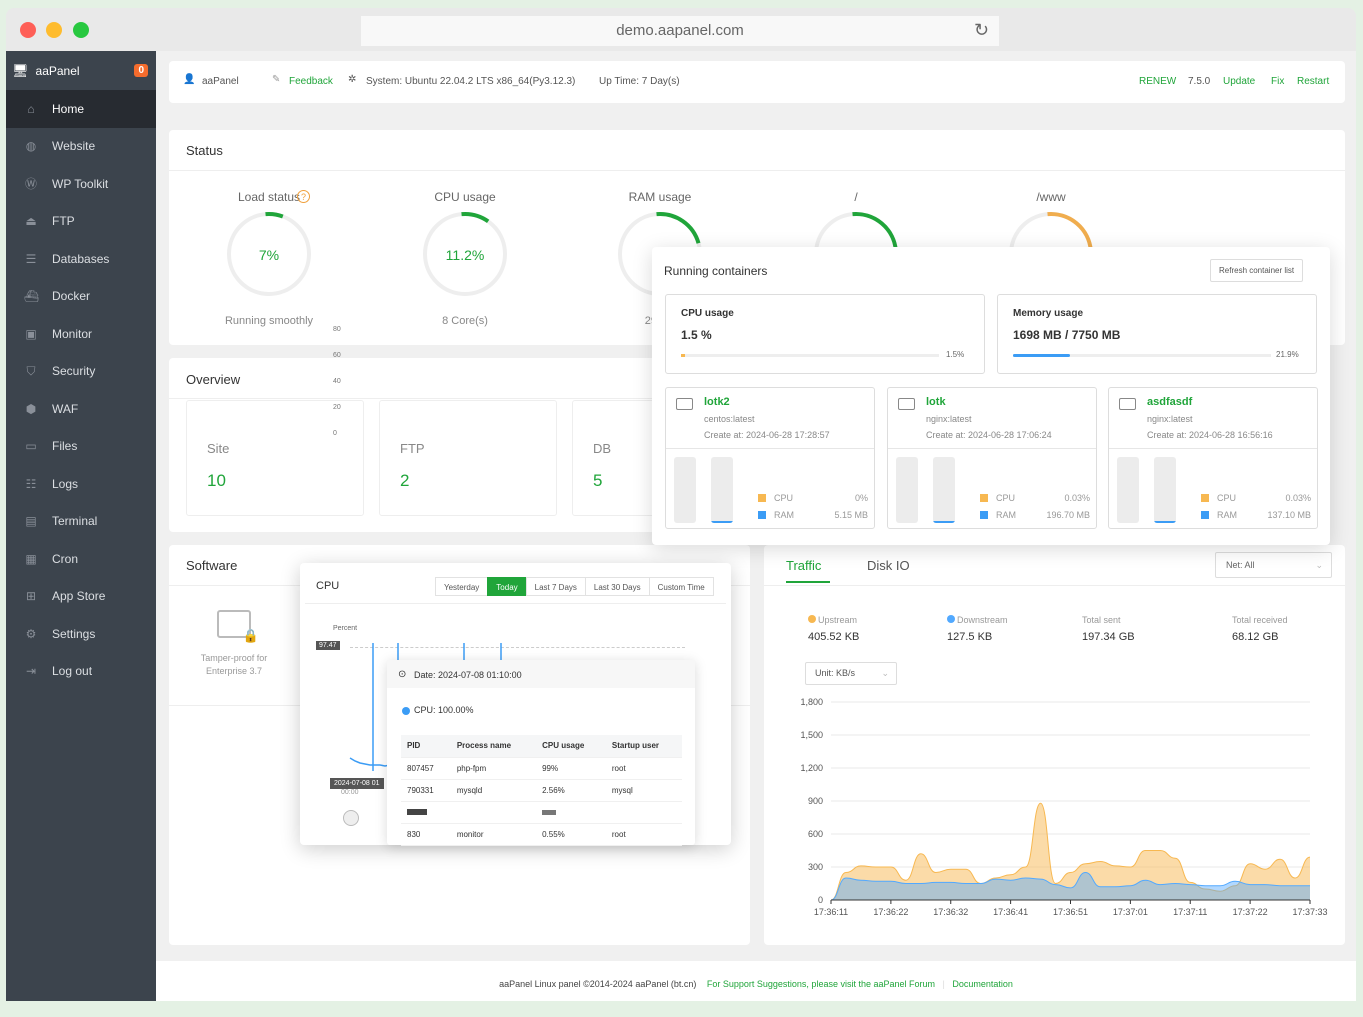 Image resolution: width=1363 pixels, height=1017 pixels. What do you see at coordinates (1309, 912) in the screenshot?
I see `x-tick-label: 17:37:33` at bounding box center [1309, 912].